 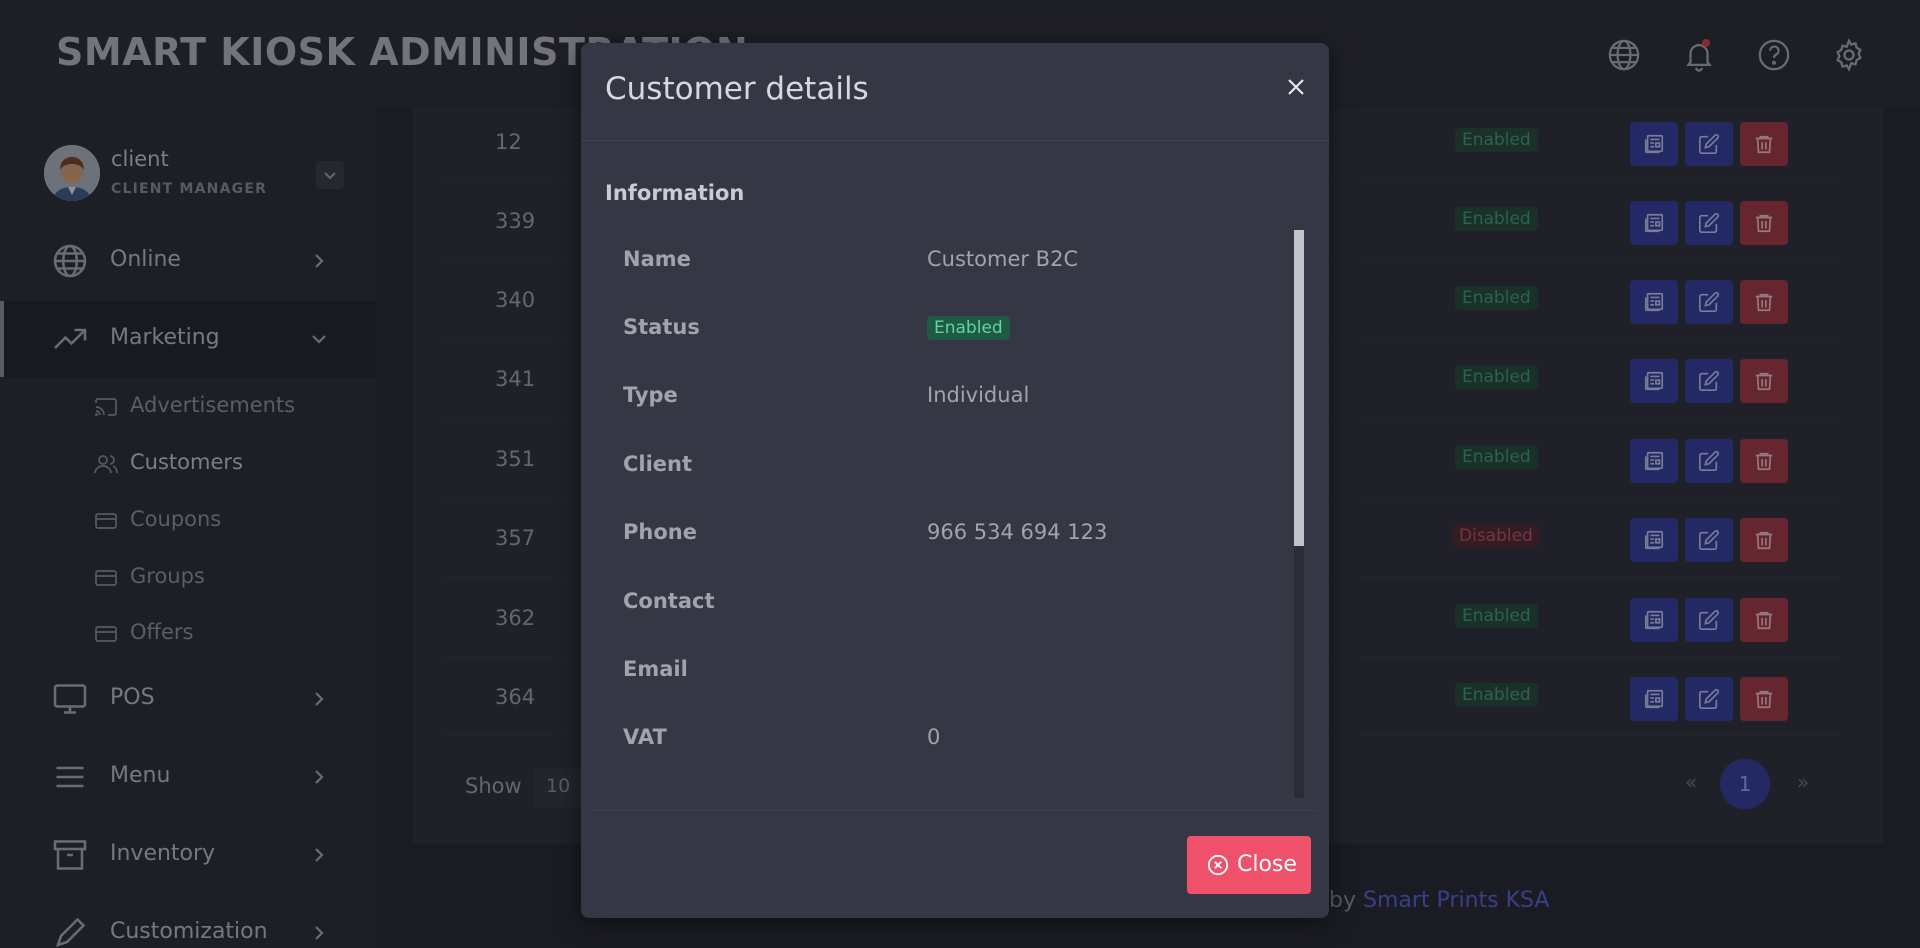 What do you see at coordinates (658, 464) in the screenshot?
I see `info-label: Client` at bounding box center [658, 464].